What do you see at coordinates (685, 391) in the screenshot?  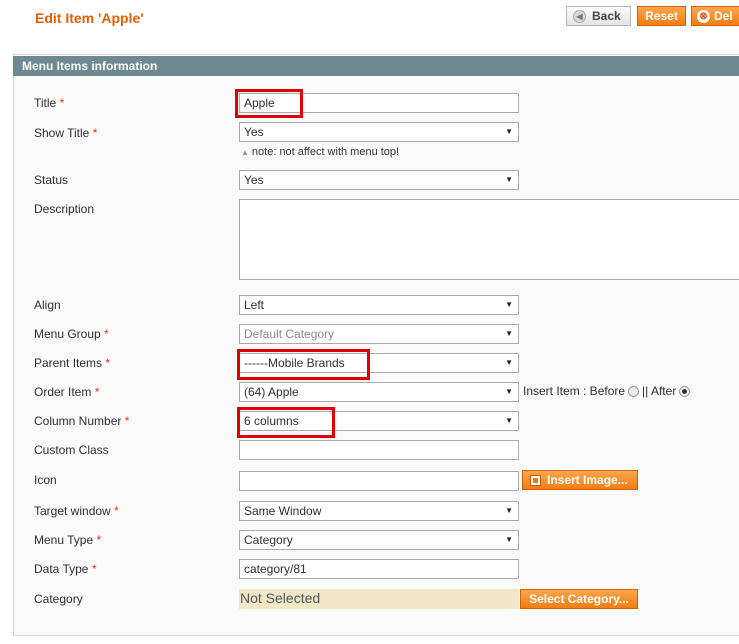 I see `insert-after-radio` at bounding box center [685, 391].